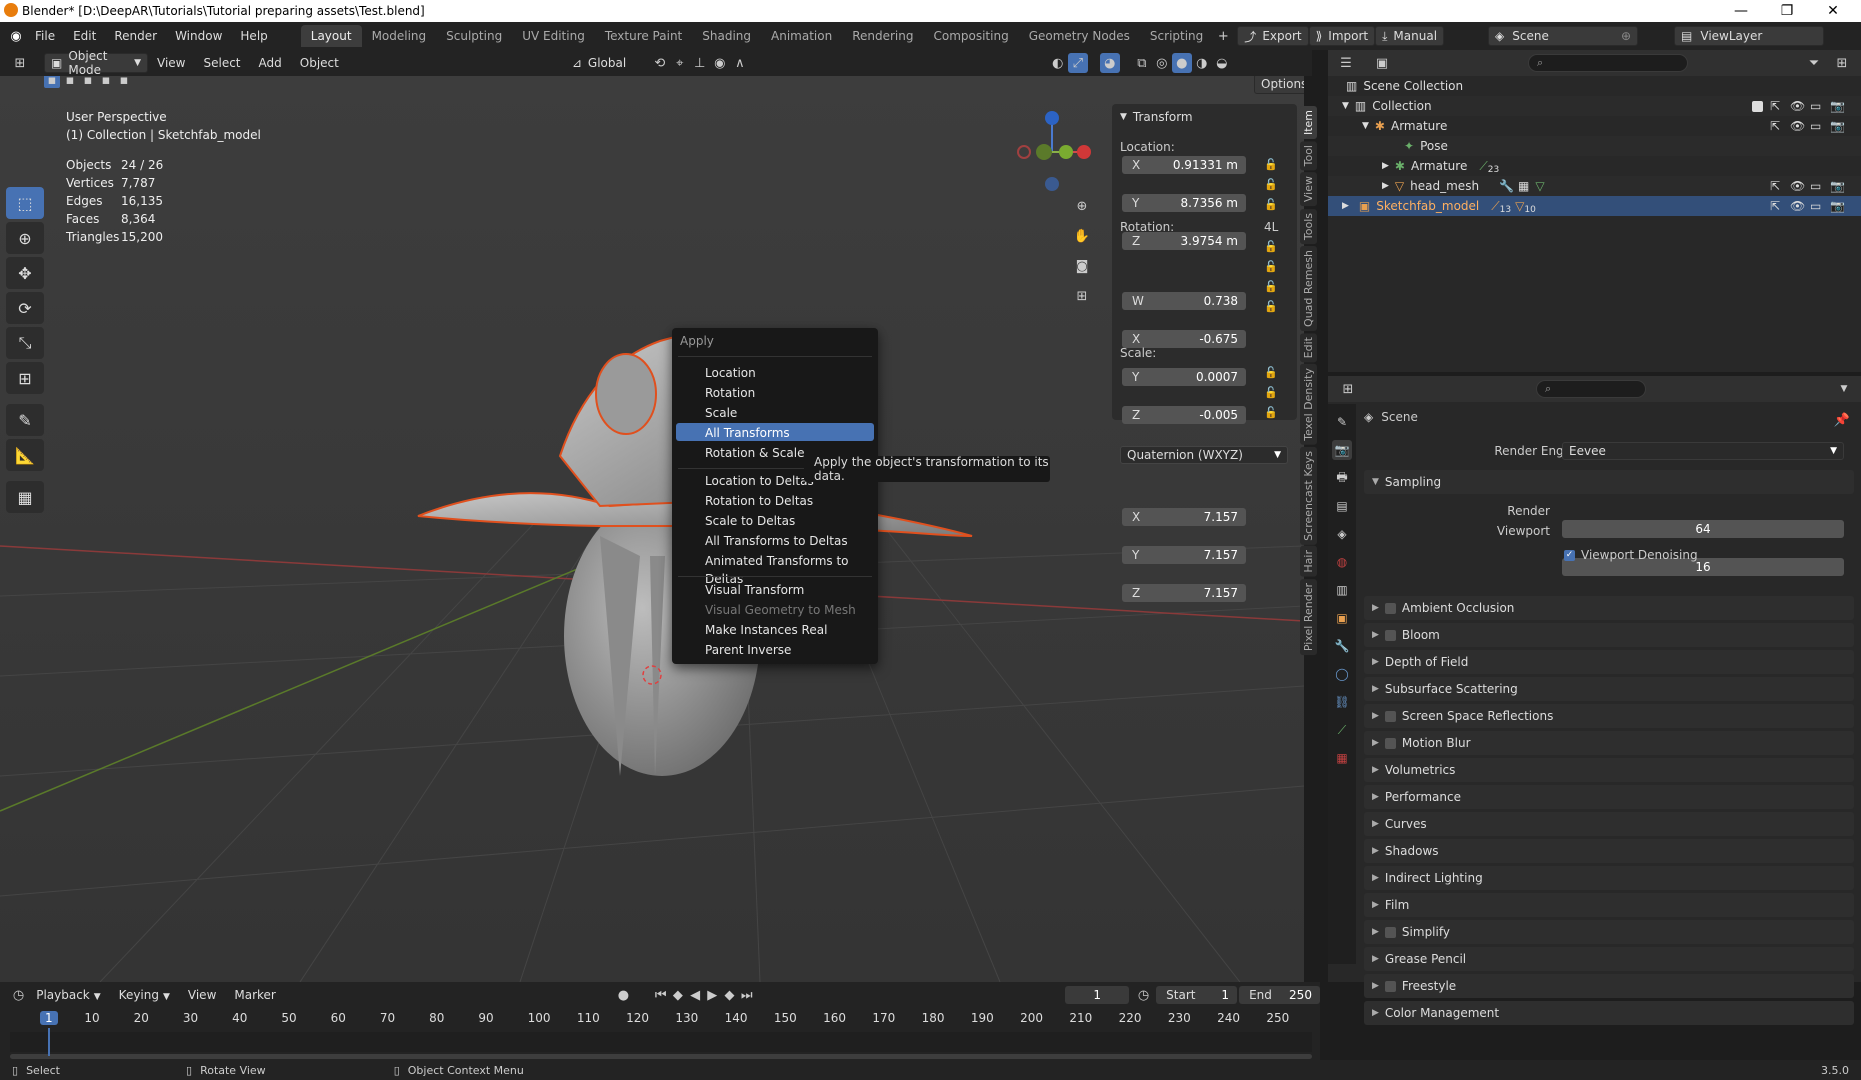 The width and height of the screenshot is (1861, 1080). I want to click on menu-view: View, so click(171, 63).